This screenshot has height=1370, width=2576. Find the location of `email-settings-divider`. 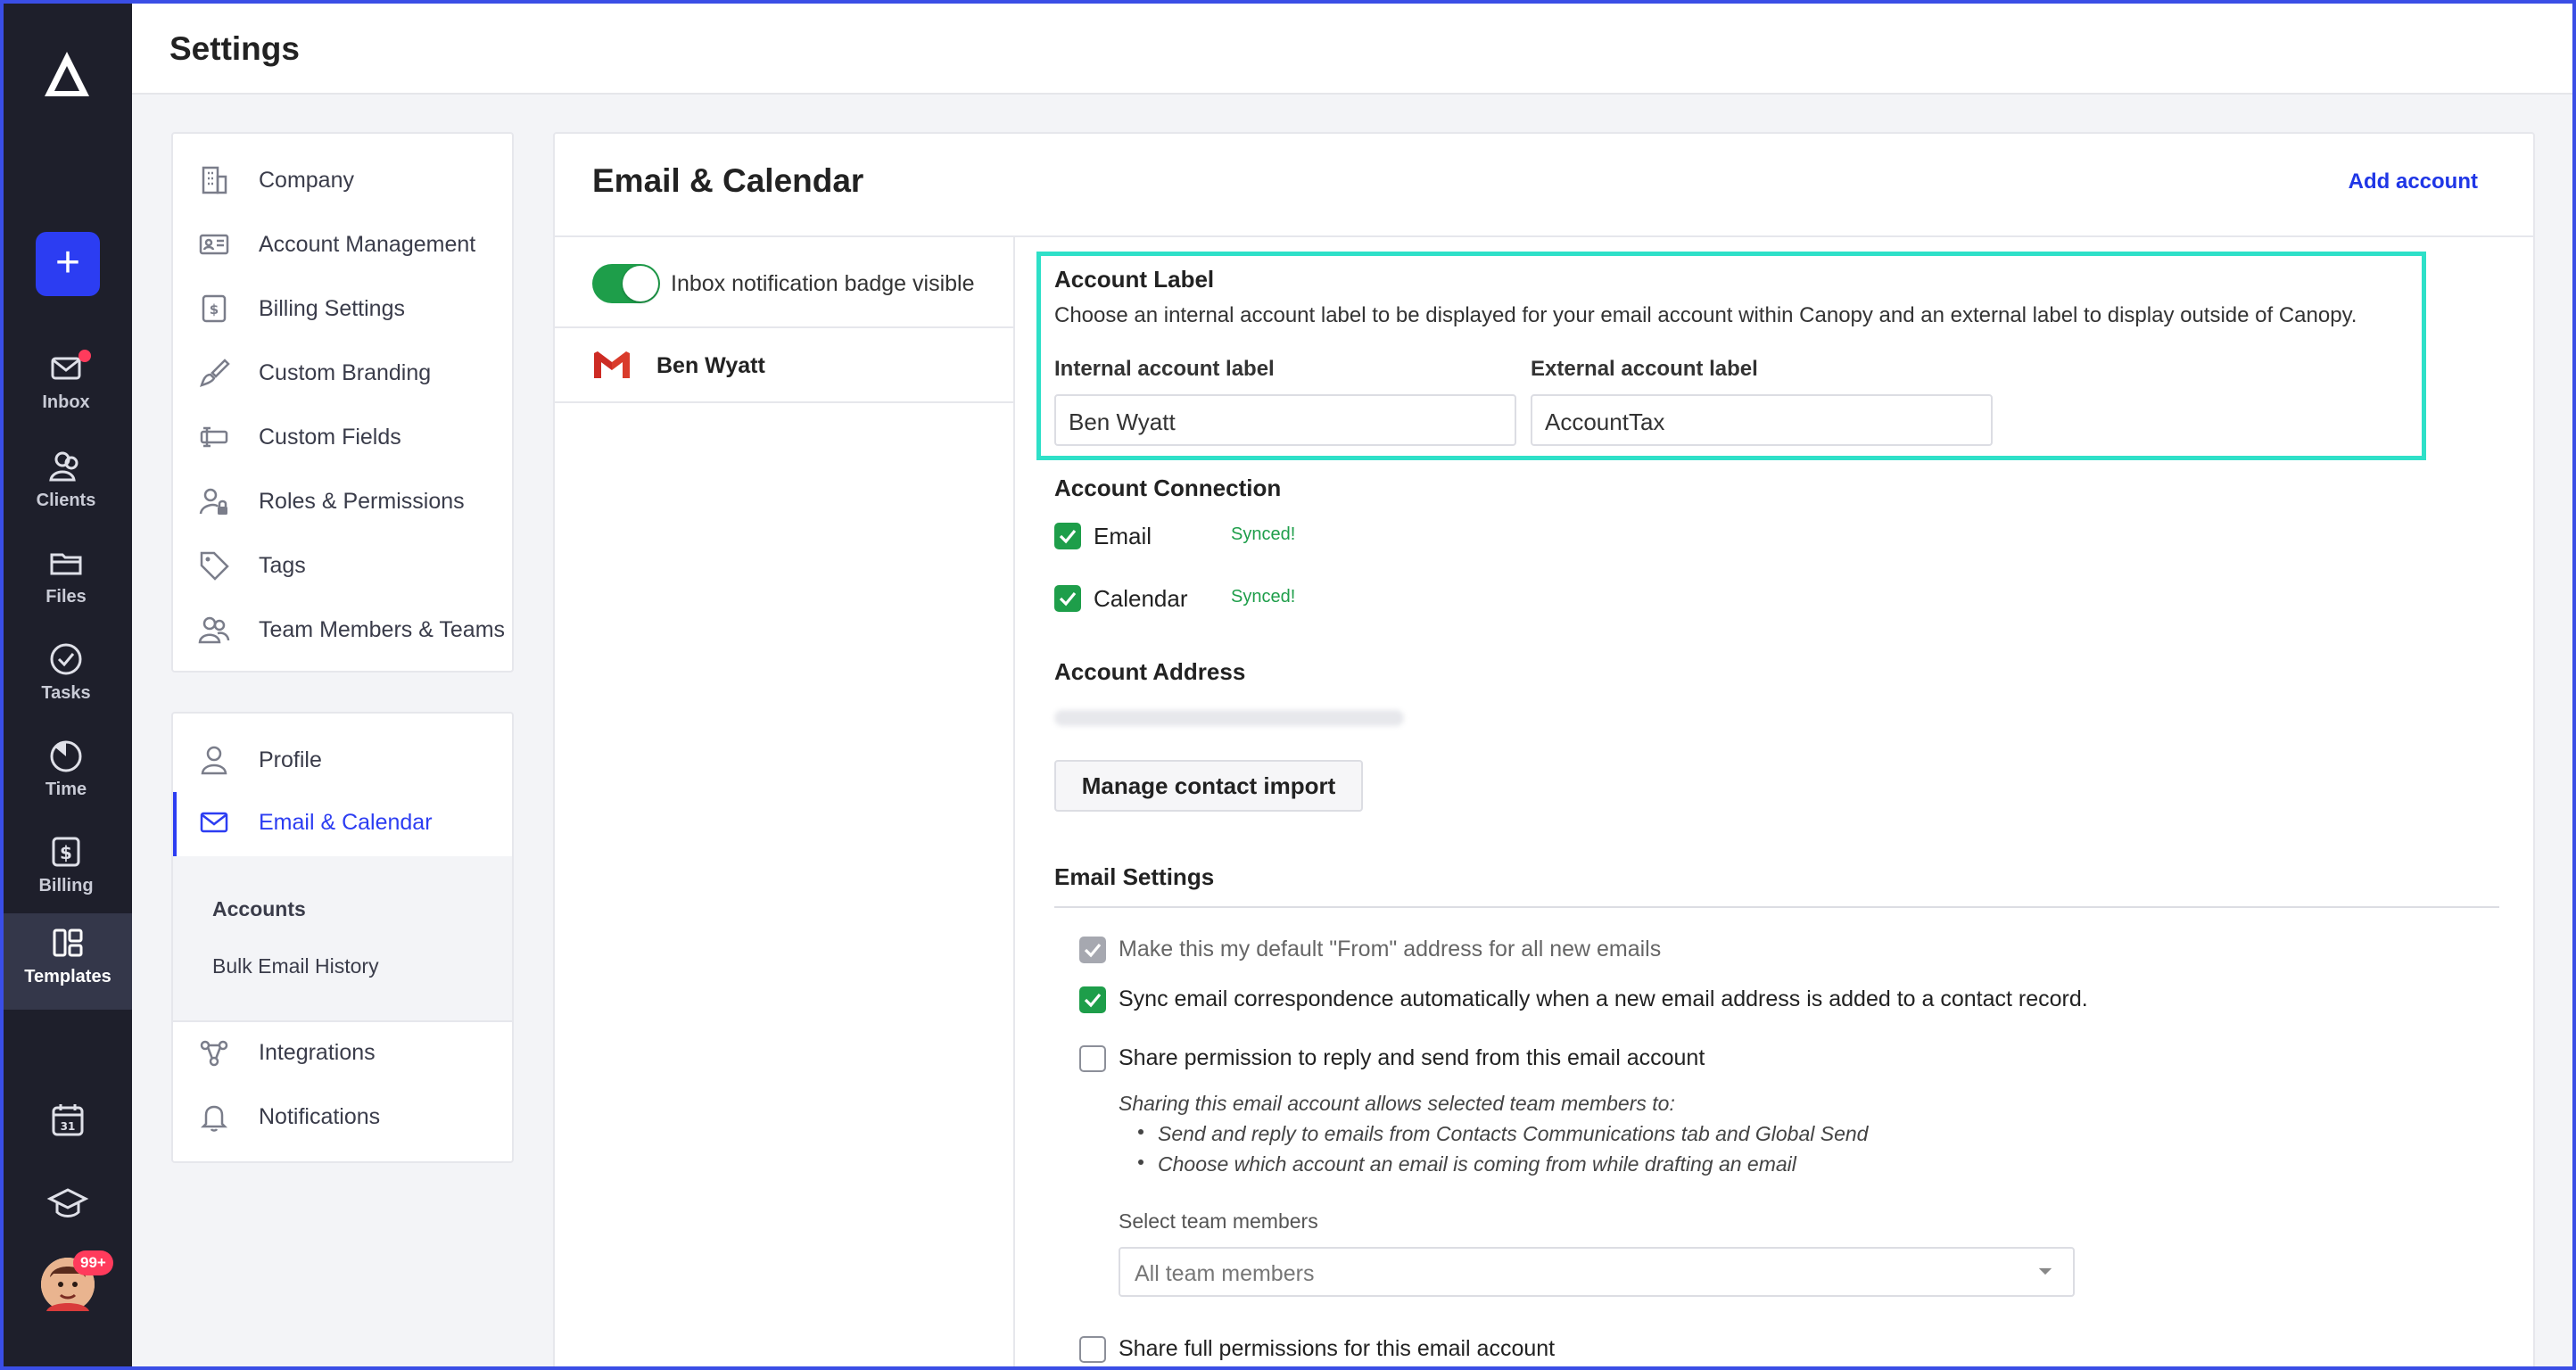

email-settings-divider is located at coordinates (1777, 907).